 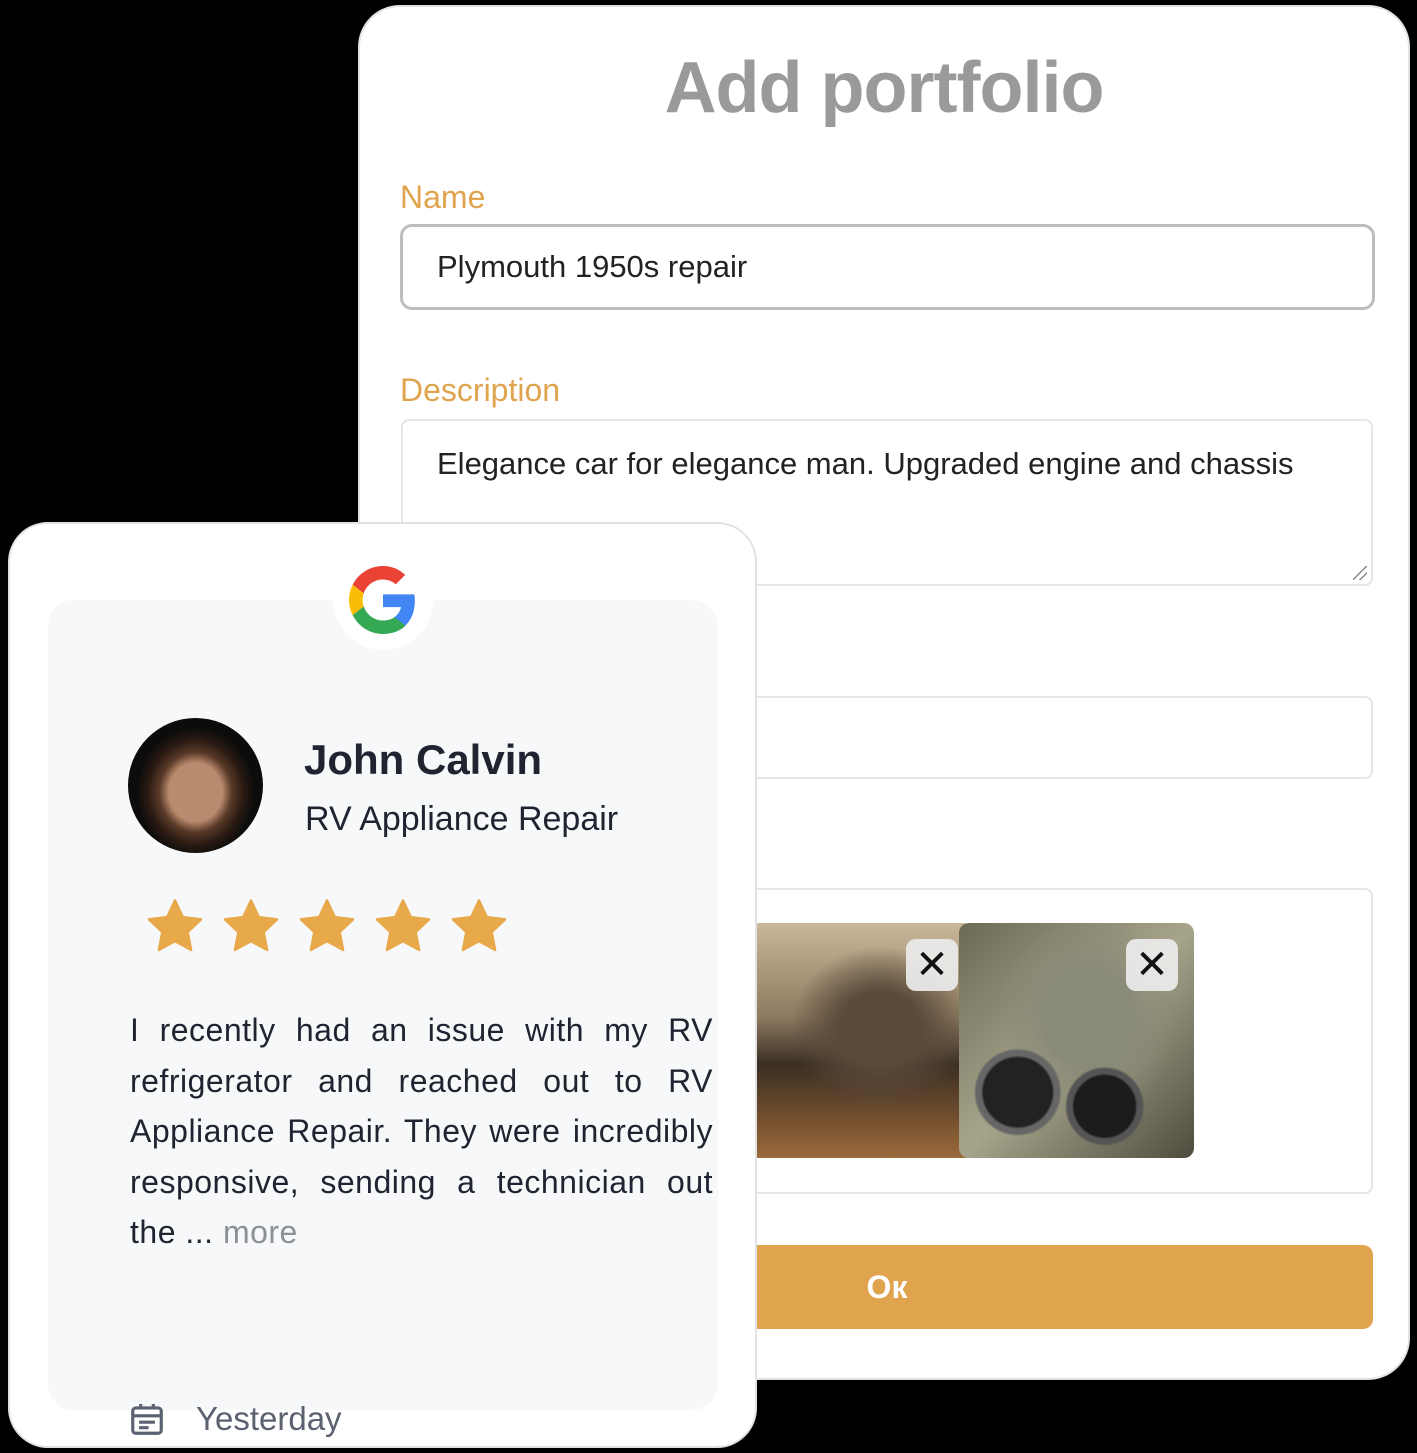 I want to click on name-input: Plymouth 1950s repair, so click(x=887, y=267).